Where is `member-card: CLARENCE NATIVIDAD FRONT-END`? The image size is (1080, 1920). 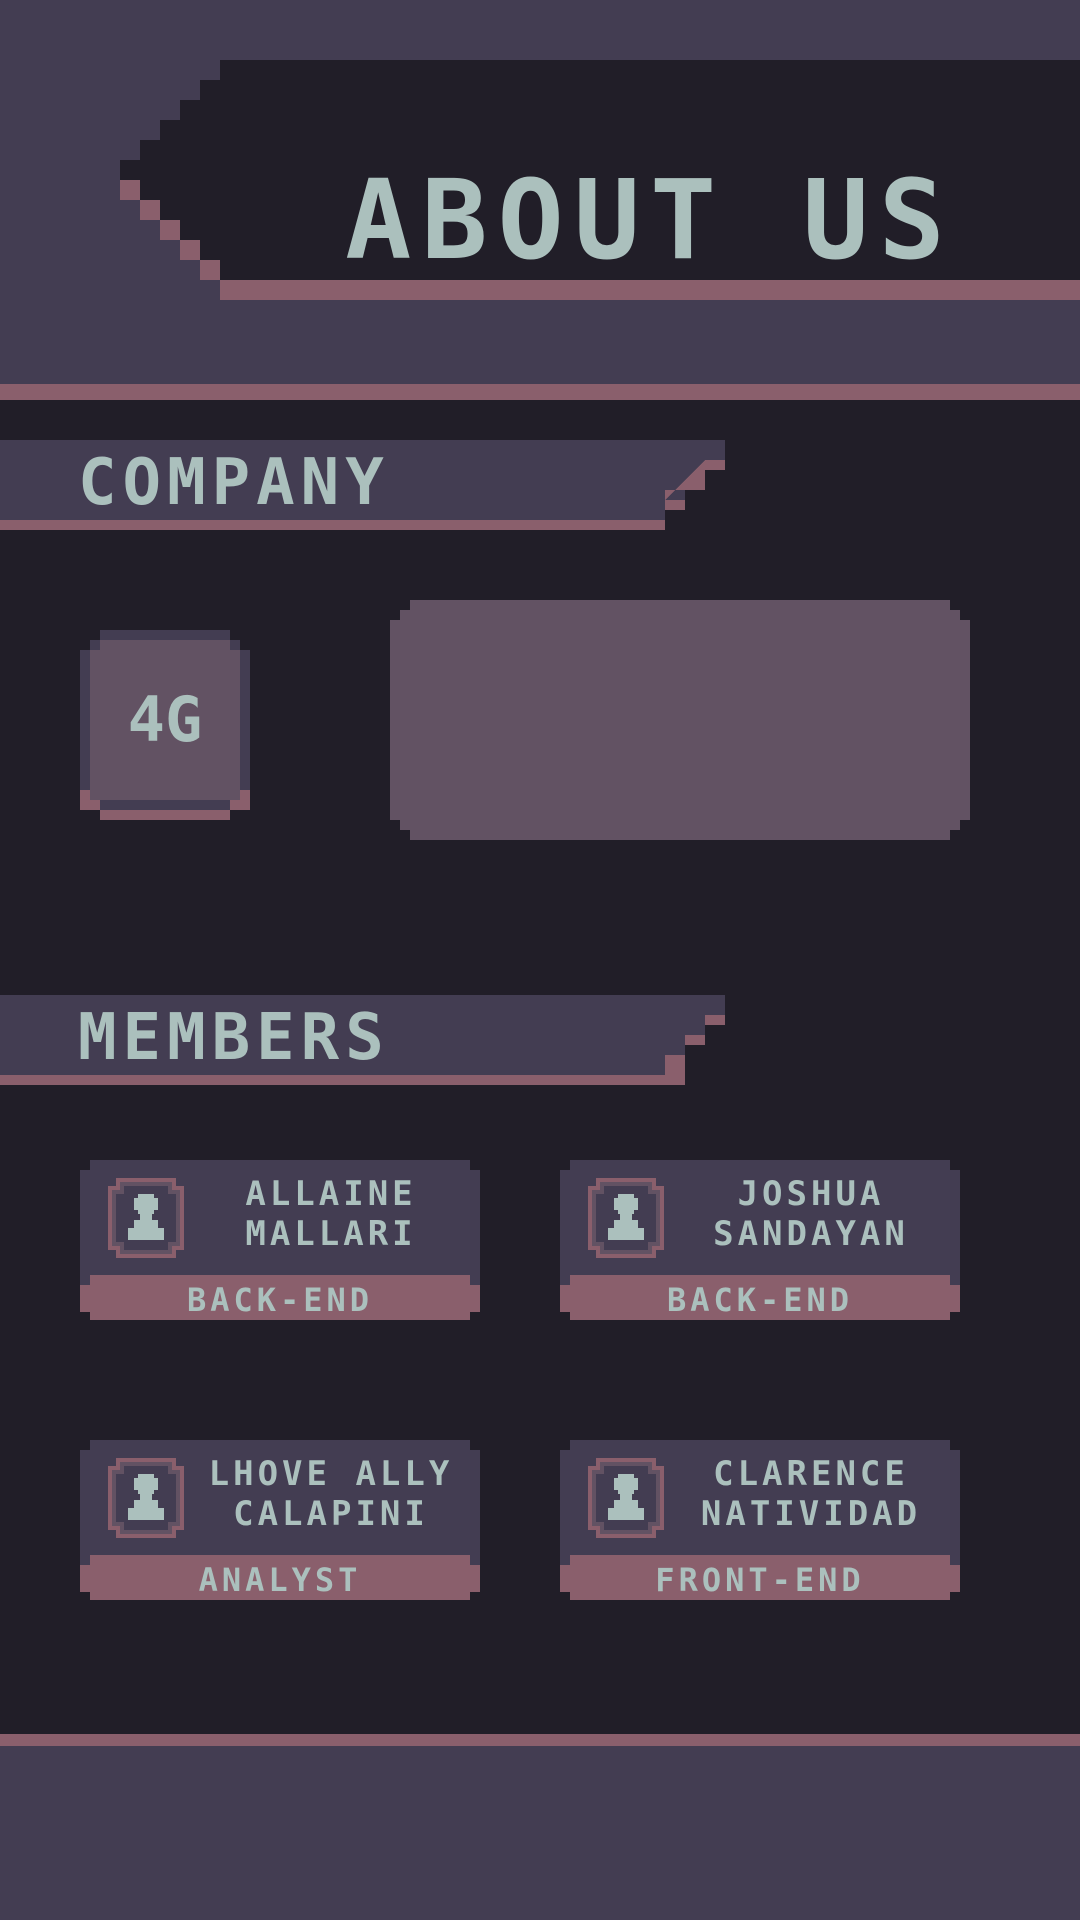 member-card: CLARENCE NATIVIDAD FRONT-END is located at coordinates (760, 1521).